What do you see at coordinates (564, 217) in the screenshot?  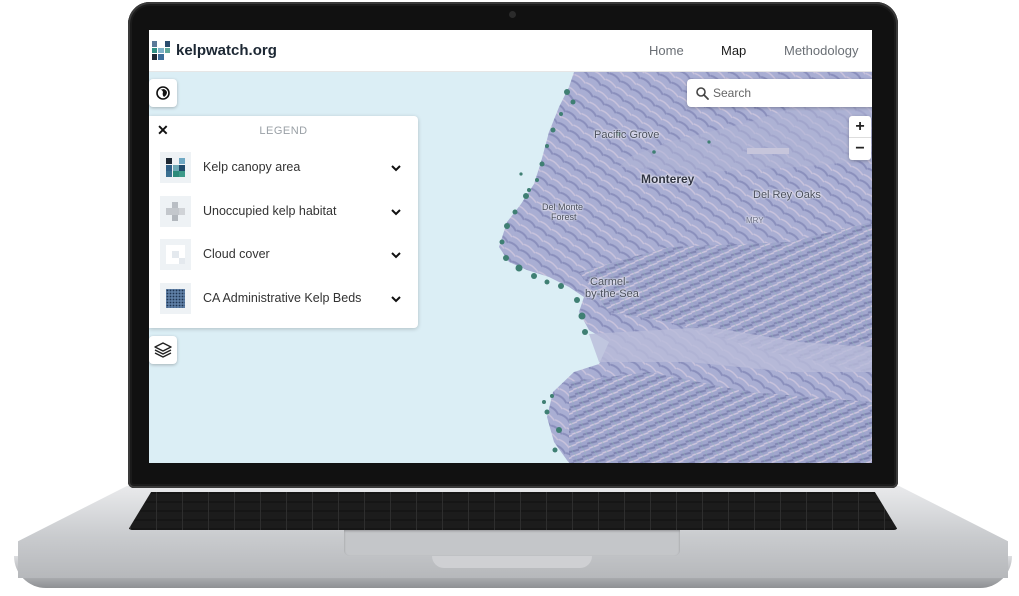 I see `map-label-forest: Forest` at bounding box center [564, 217].